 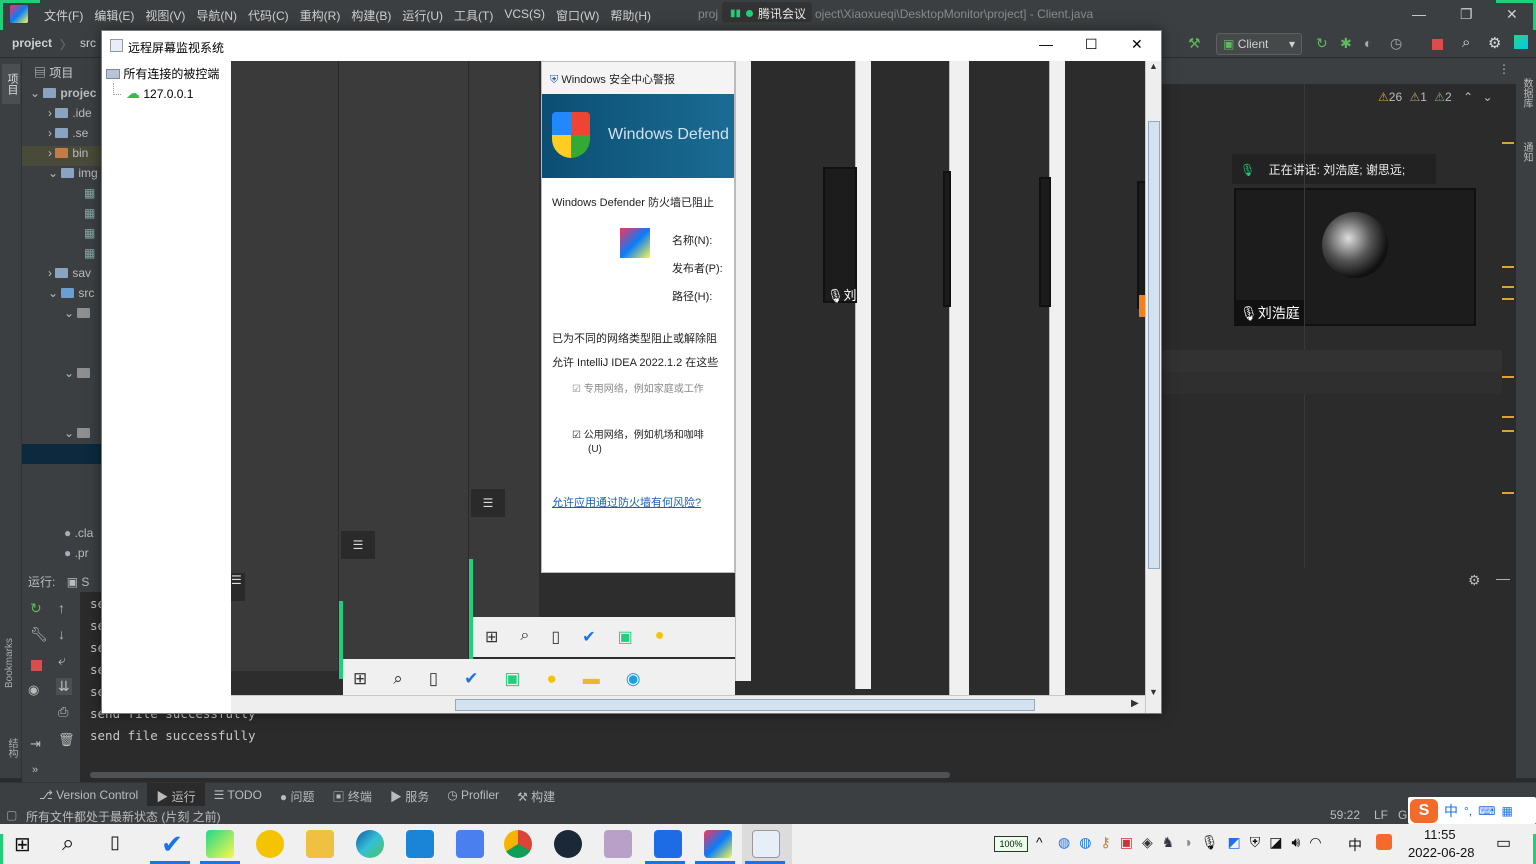 I want to click on keyboard-icon: ⌨, so click(x=1486, y=811).